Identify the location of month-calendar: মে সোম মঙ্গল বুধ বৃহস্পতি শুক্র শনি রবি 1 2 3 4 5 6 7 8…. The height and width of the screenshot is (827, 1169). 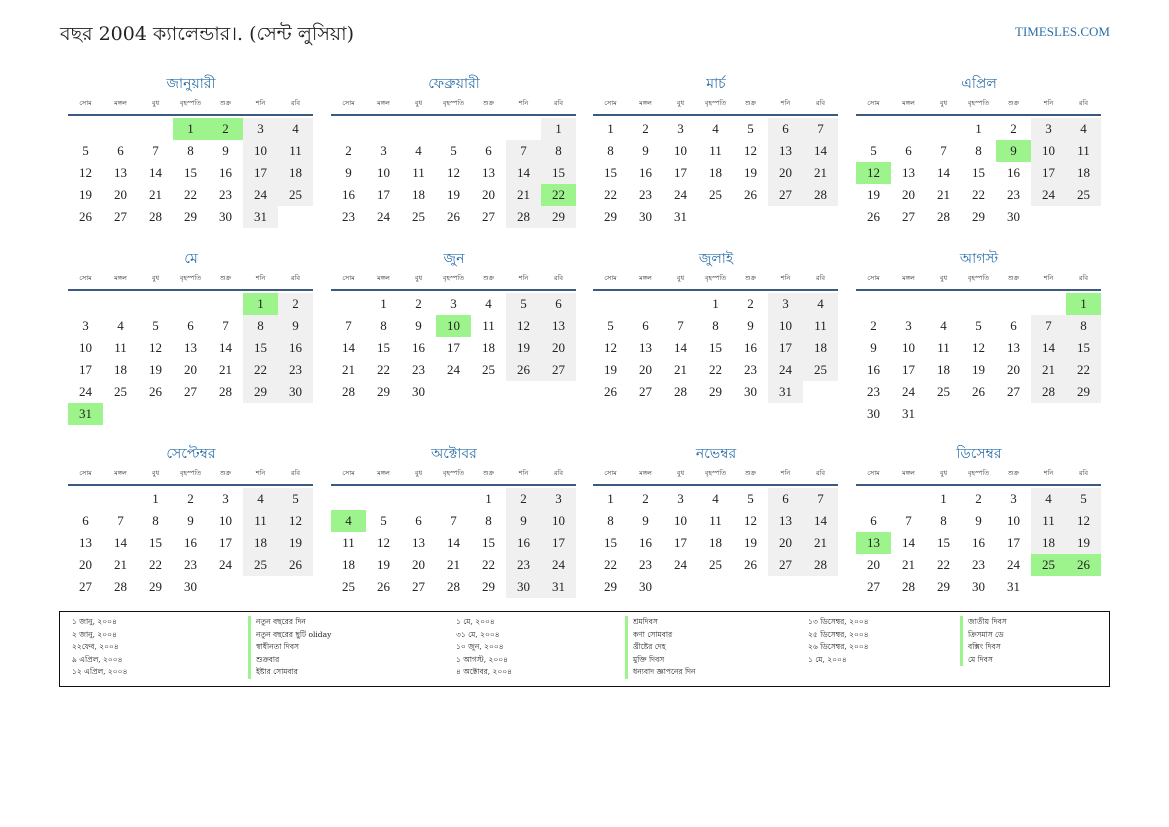
(191, 336).